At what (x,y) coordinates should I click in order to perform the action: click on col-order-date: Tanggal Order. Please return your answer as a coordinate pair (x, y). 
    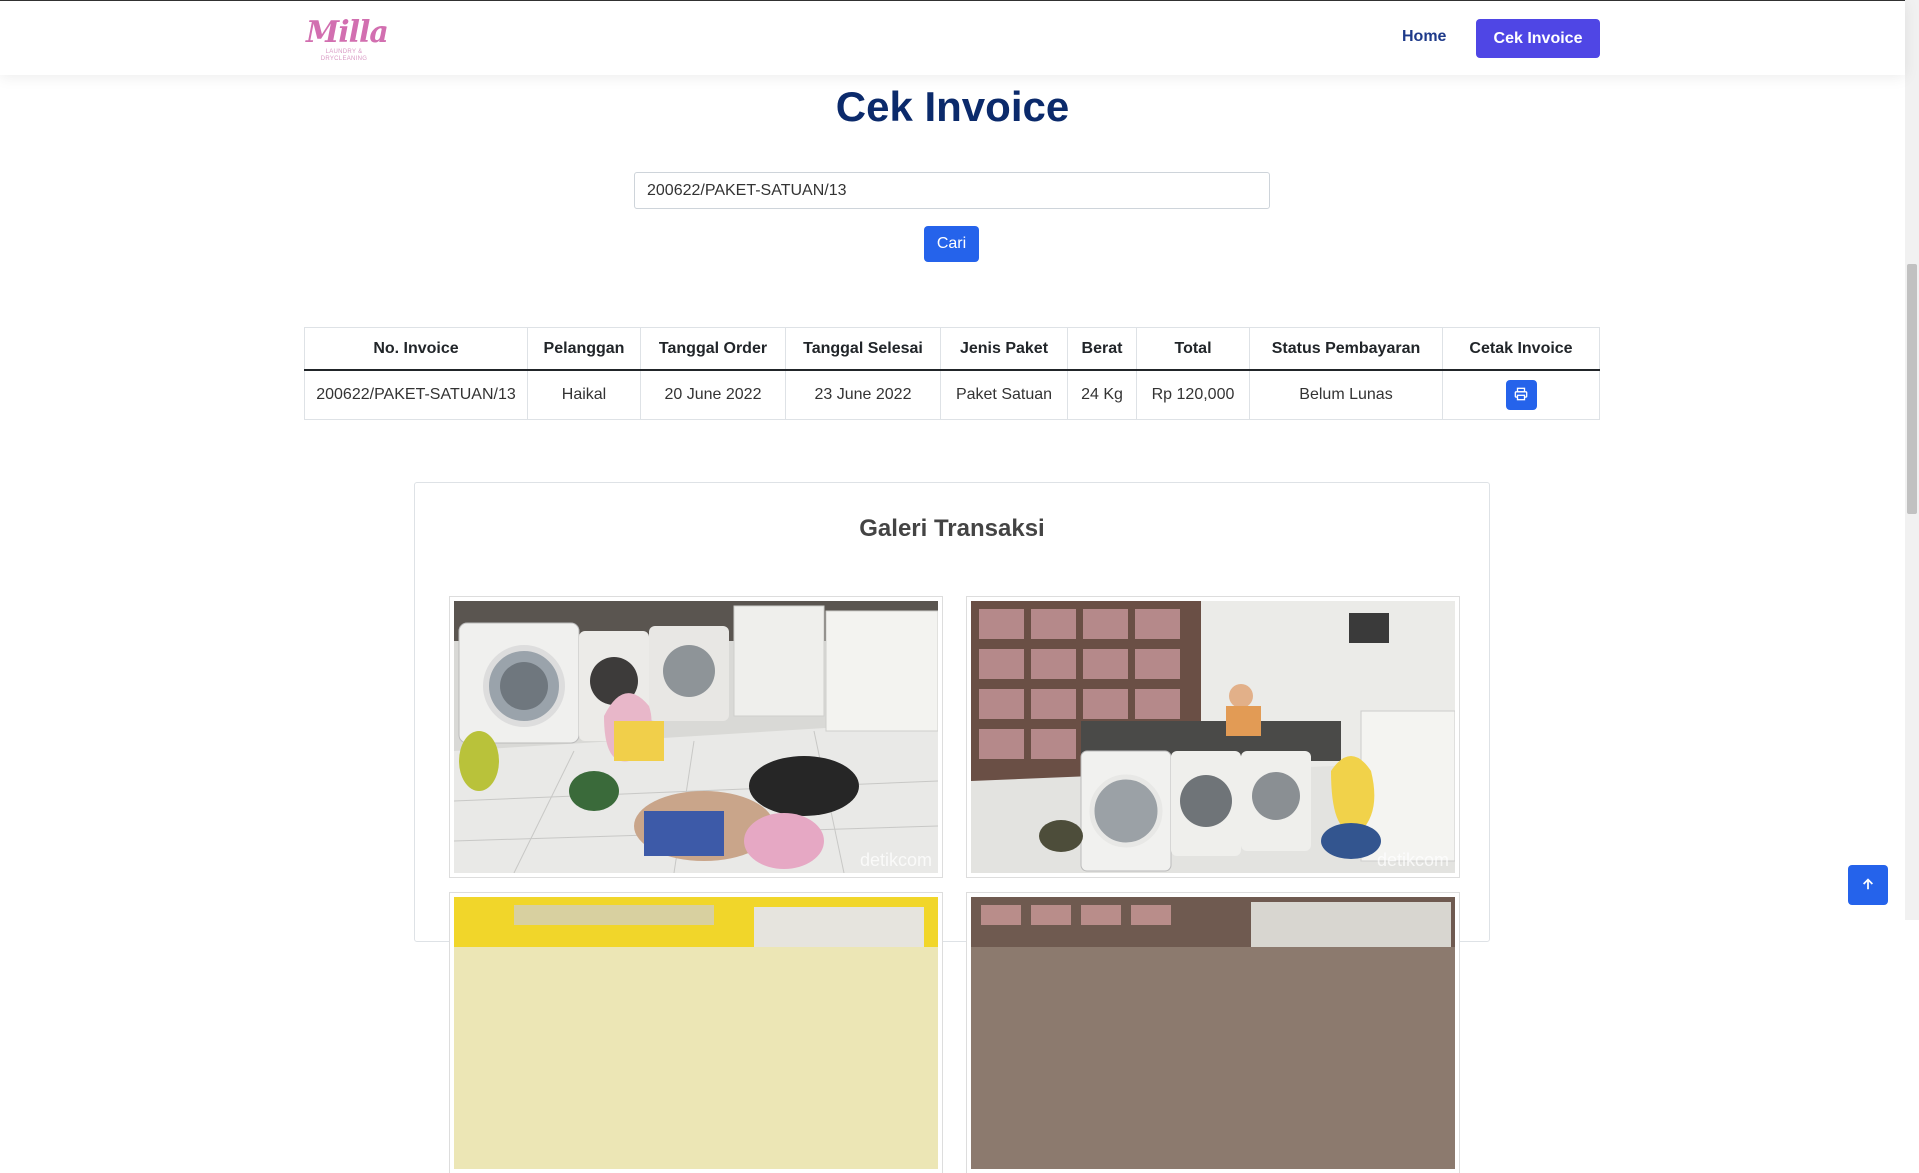
    Looking at the image, I should click on (713, 349).